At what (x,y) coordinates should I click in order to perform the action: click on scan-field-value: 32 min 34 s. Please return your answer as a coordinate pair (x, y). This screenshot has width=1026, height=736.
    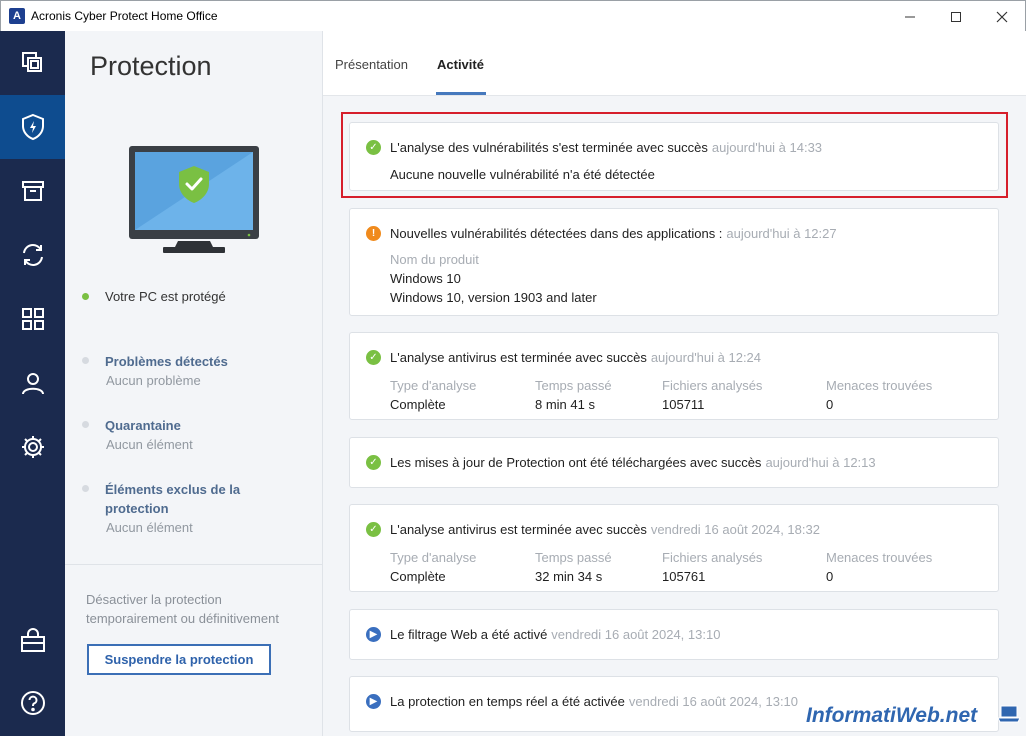
    Looking at the image, I should click on (569, 576).